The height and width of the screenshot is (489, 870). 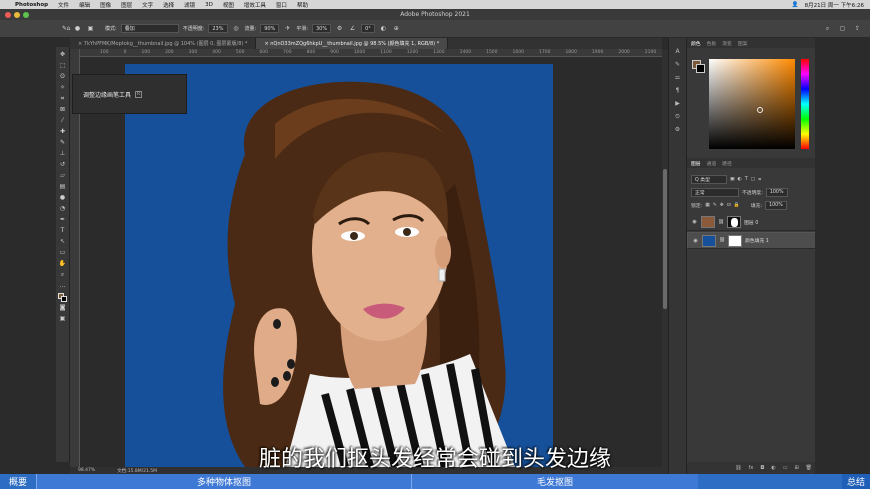 What do you see at coordinates (62, 88) in the screenshot?
I see `quick-select-tool-icon: ✧` at bounding box center [62, 88].